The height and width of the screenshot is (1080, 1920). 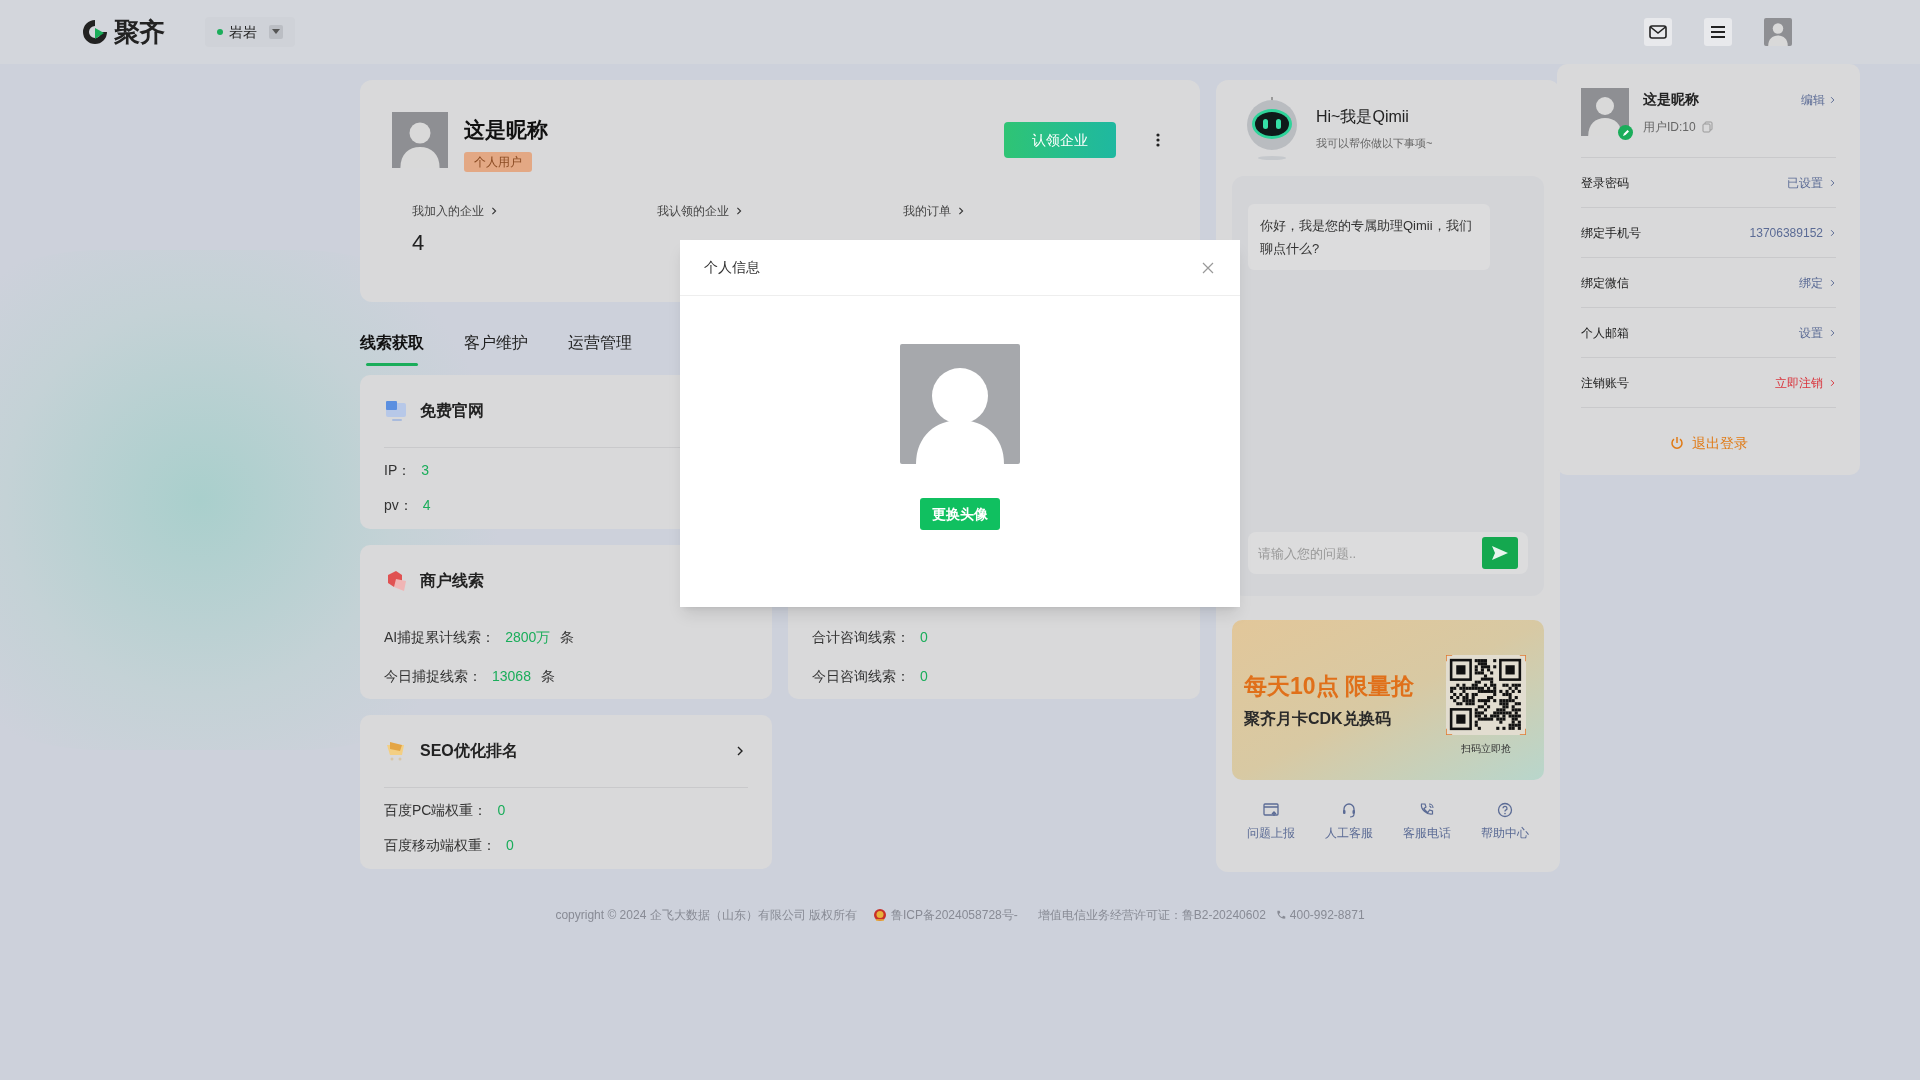 What do you see at coordinates (528, 637) in the screenshot?
I see `field-value: 2800万` at bounding box center [528, 637].